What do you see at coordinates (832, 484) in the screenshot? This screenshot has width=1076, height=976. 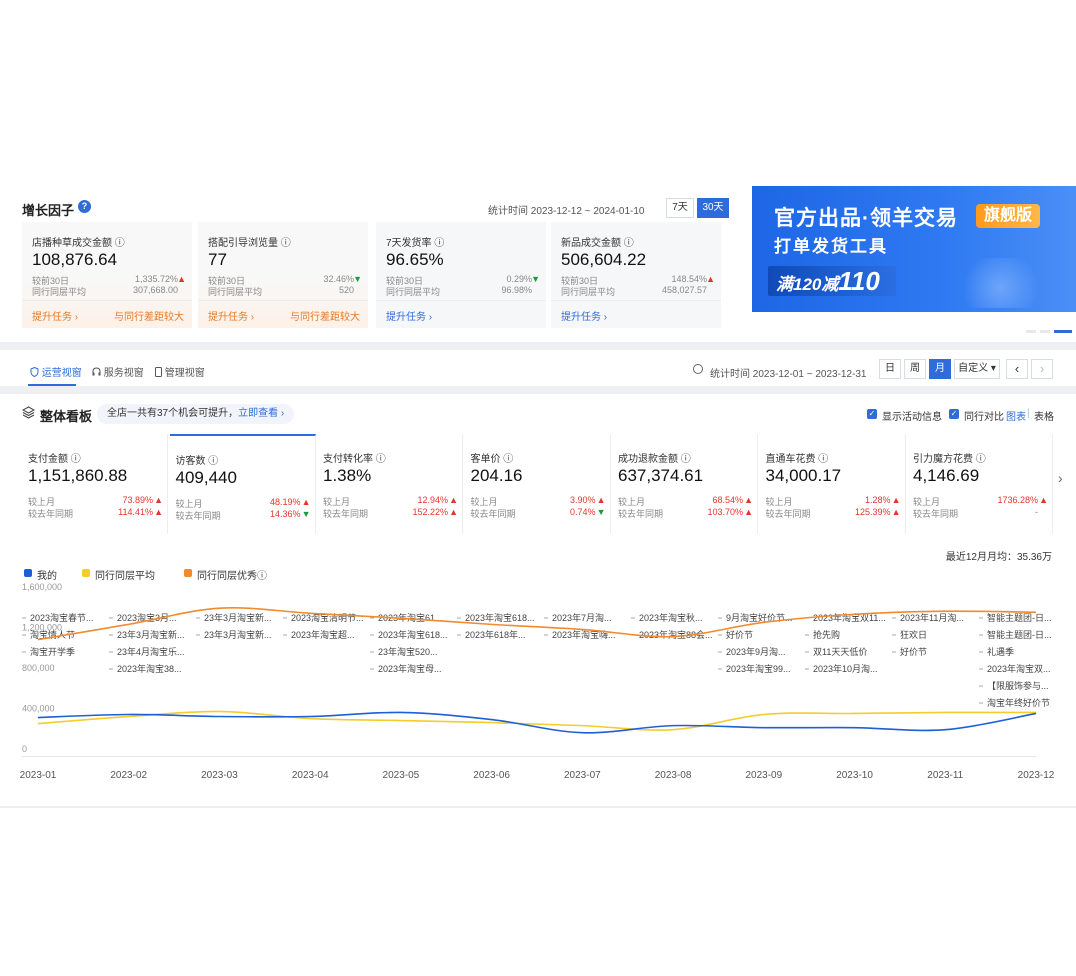 I see `metric-card: 直通车花费 ⓘ 34,000.17 较上月 1.28% ▲ 较去年同期 125.39% ▲` at bounding box center [832, 484].